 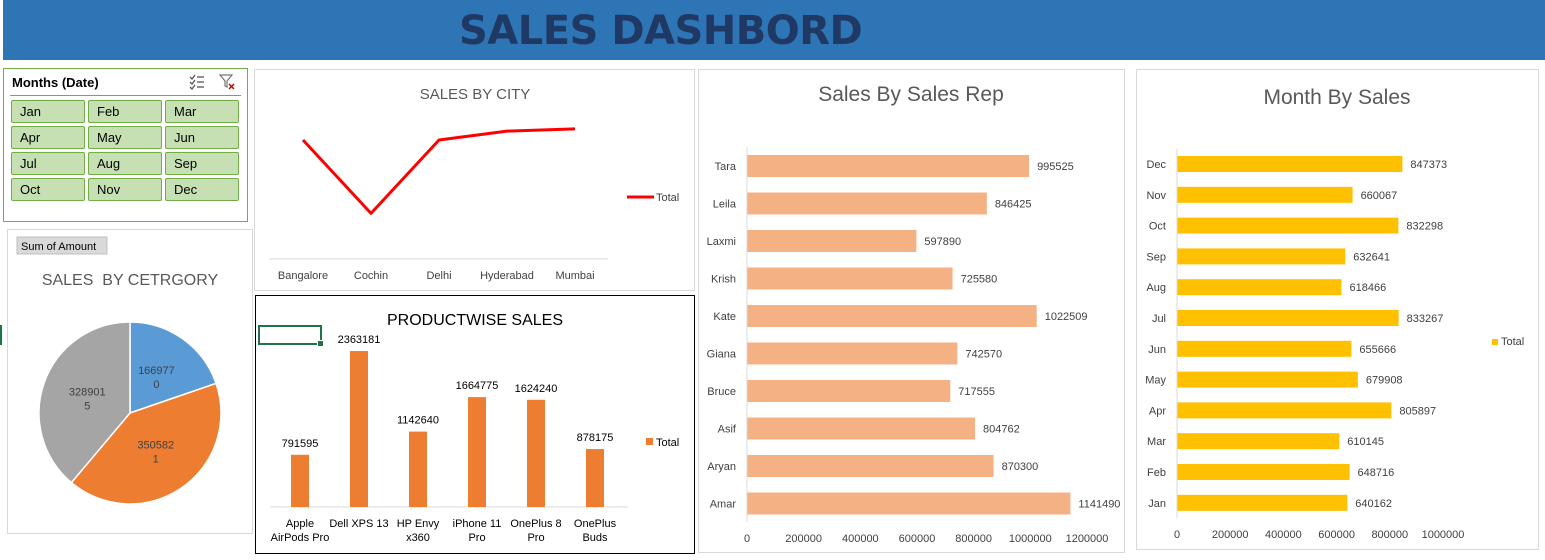 I want to click on product-tick-label: Pro, so click(x=476, y=538).